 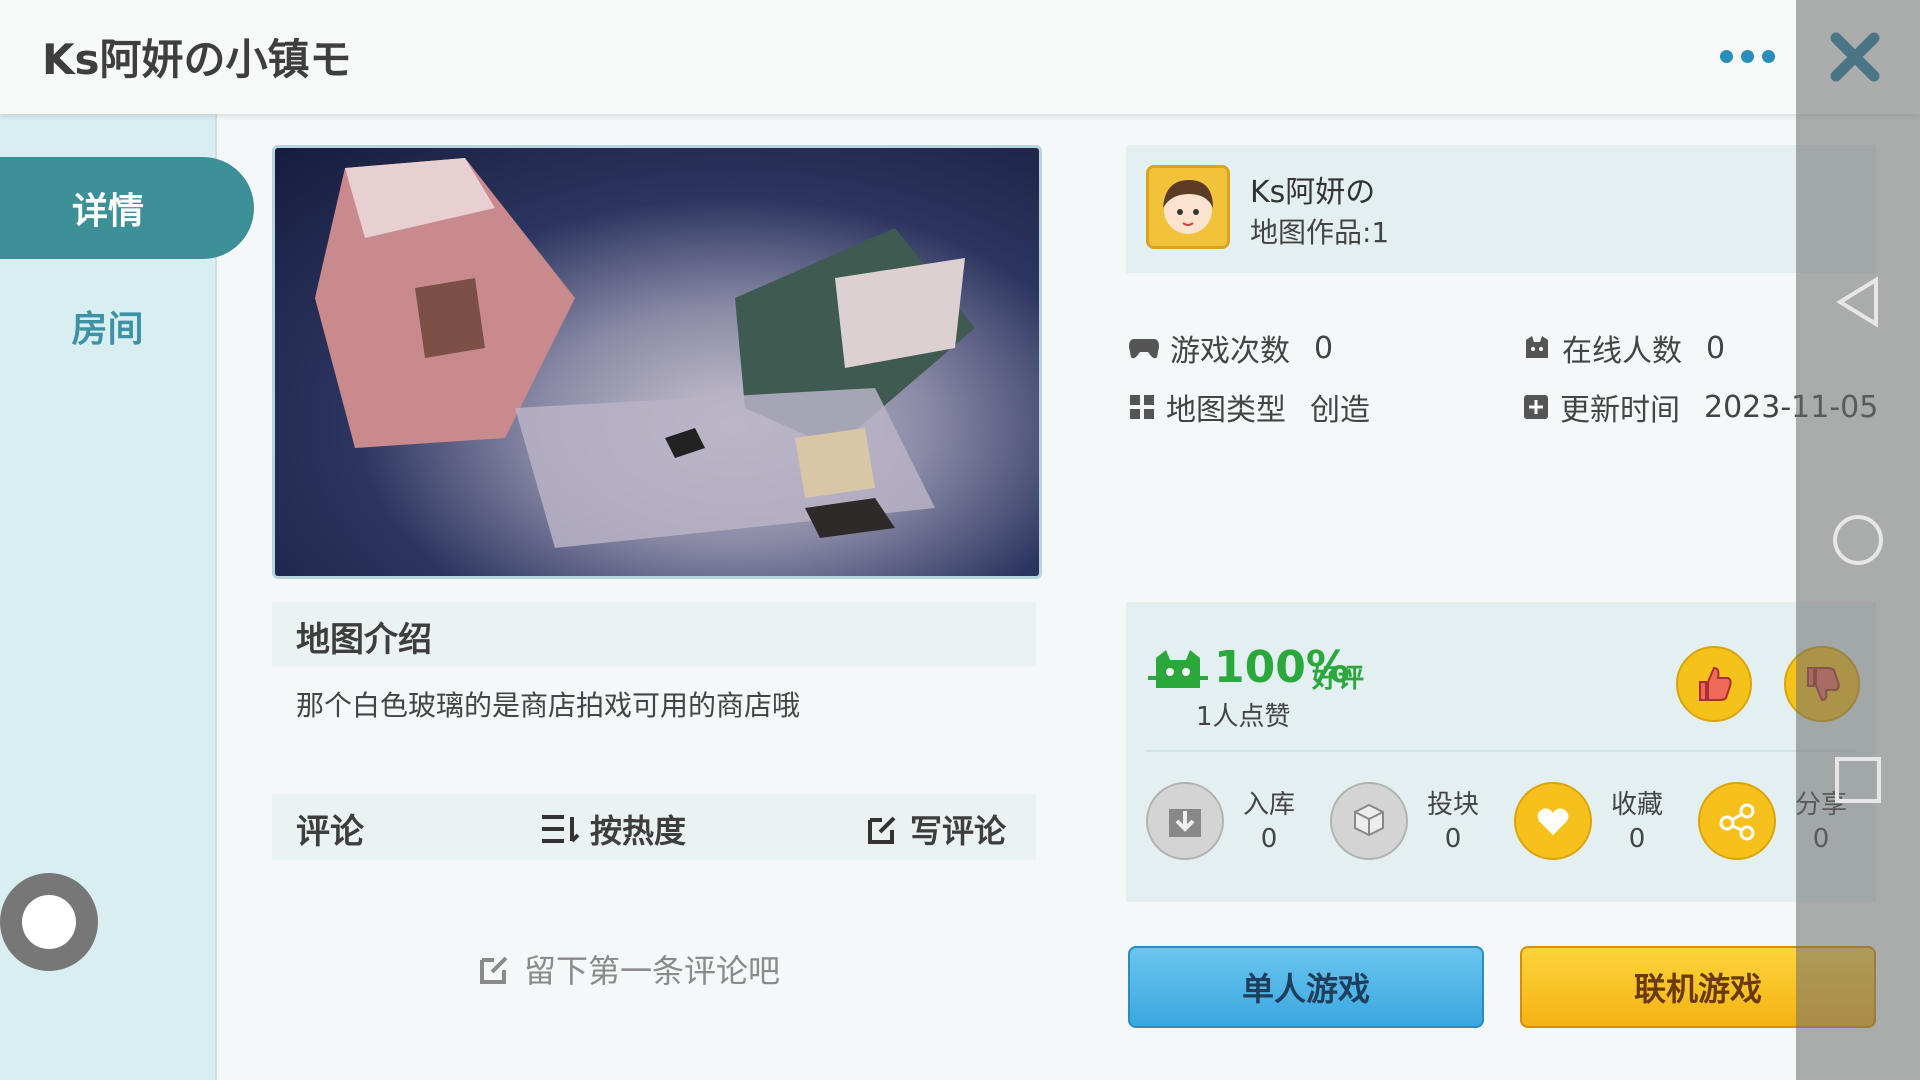 What do you see at coordinates (49, 922) in the screenshot?
I see `floating-assistant-button` at bounding box center [49, 922].